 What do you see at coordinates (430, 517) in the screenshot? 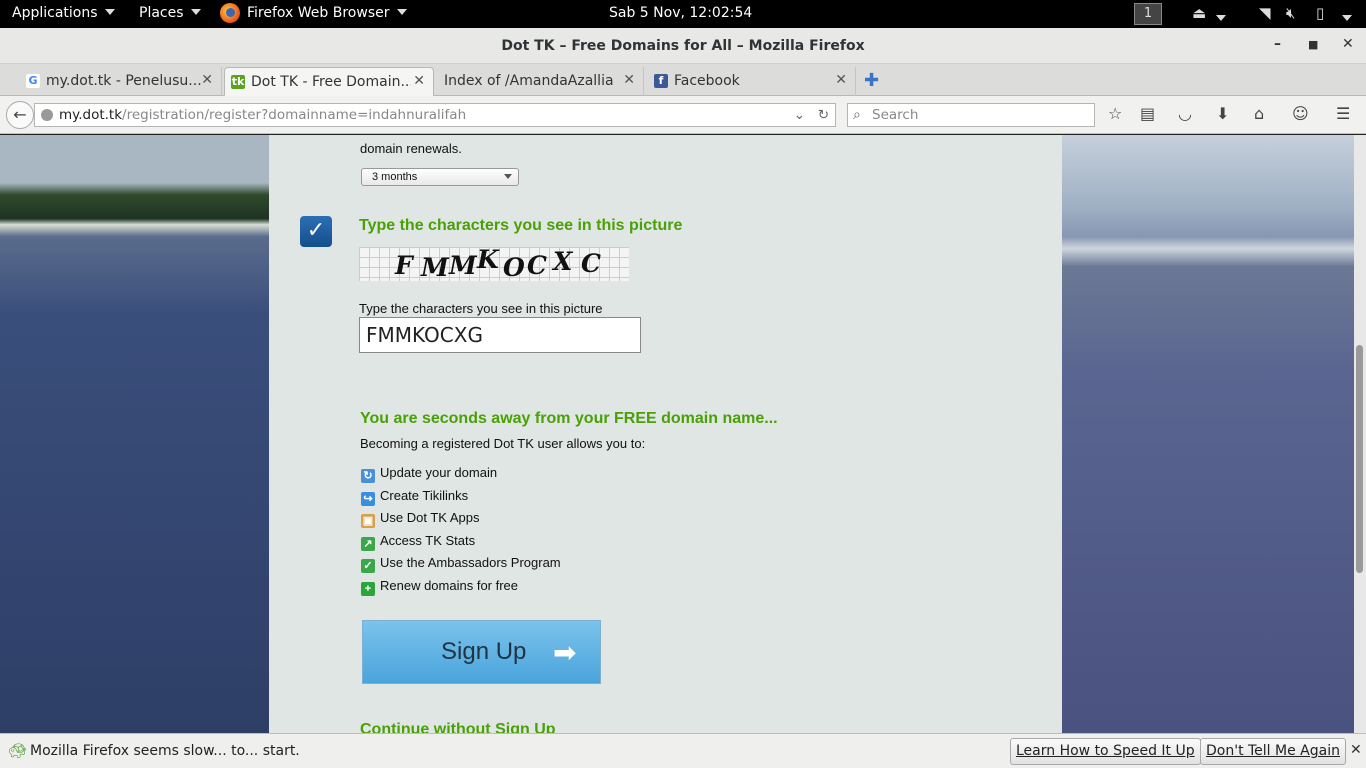
I see `benefit-label: Use Dot TK Apps` at bounding box center [430, 517].